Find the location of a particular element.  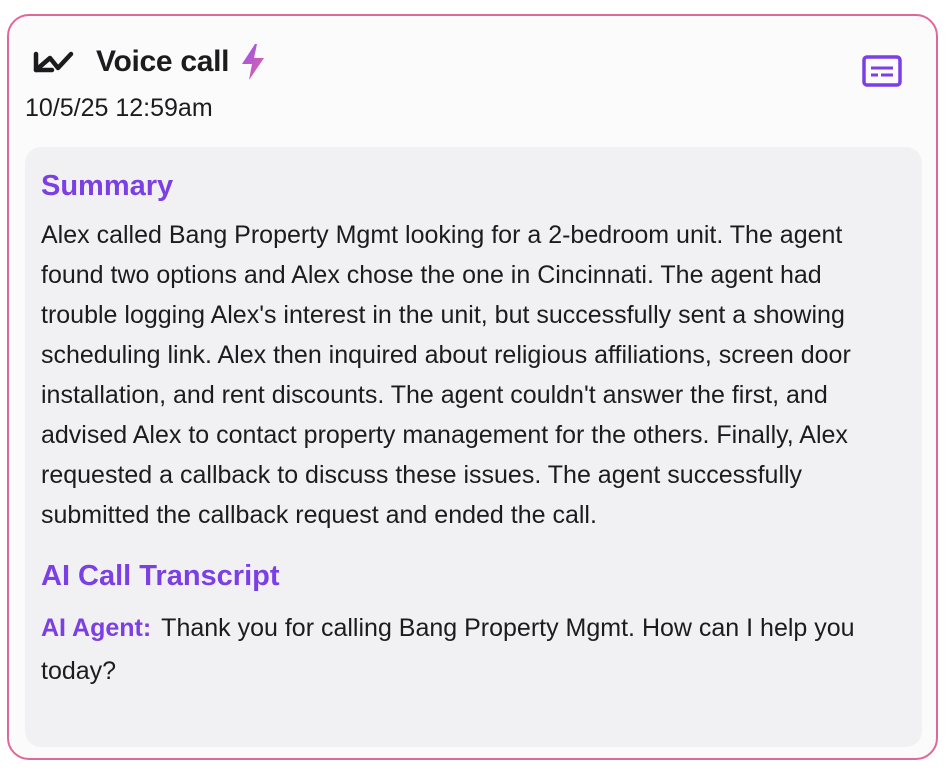

call-timestamp: 10/5/25 12:59am is located at coordinates (119, 108).